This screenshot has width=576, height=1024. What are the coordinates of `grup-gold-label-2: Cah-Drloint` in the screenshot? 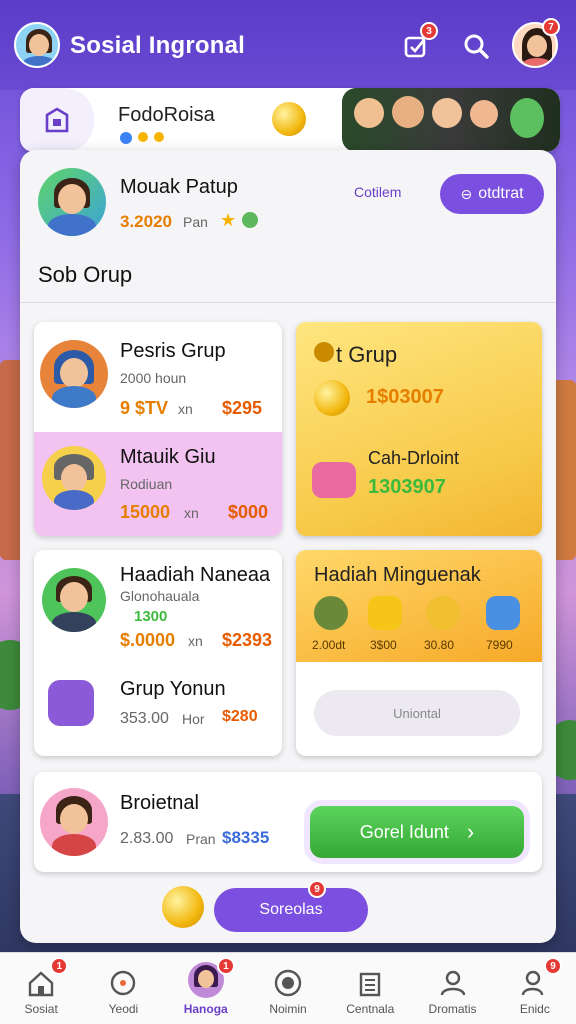 It's located at (414, 458).